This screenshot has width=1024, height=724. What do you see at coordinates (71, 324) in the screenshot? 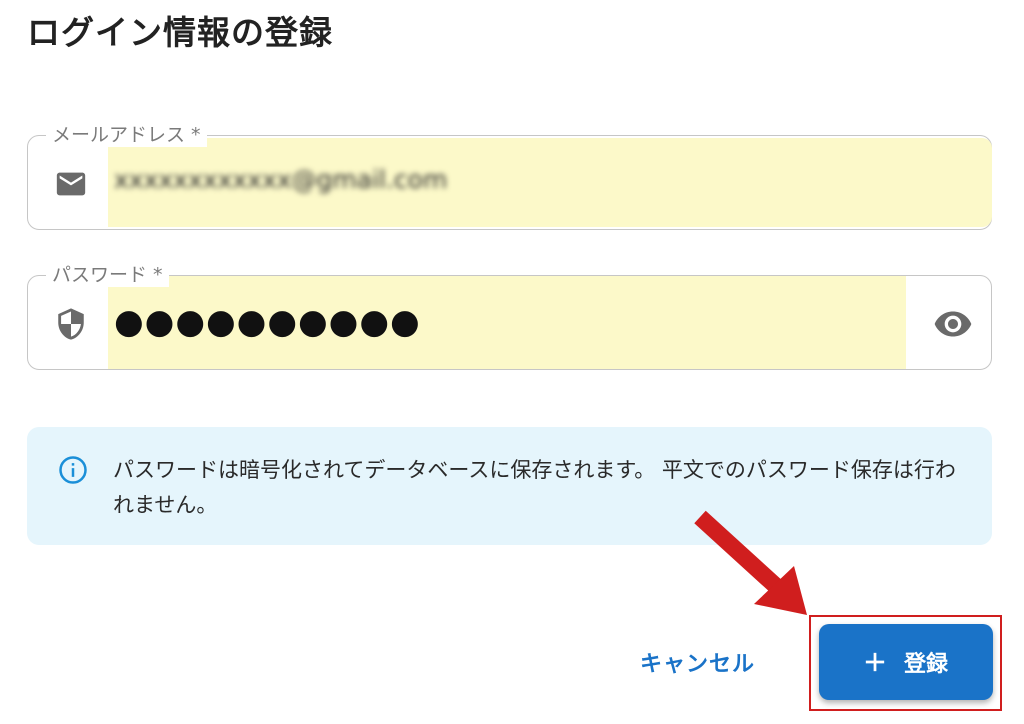
I see `shield-icon` at bounding box center [71, 324].